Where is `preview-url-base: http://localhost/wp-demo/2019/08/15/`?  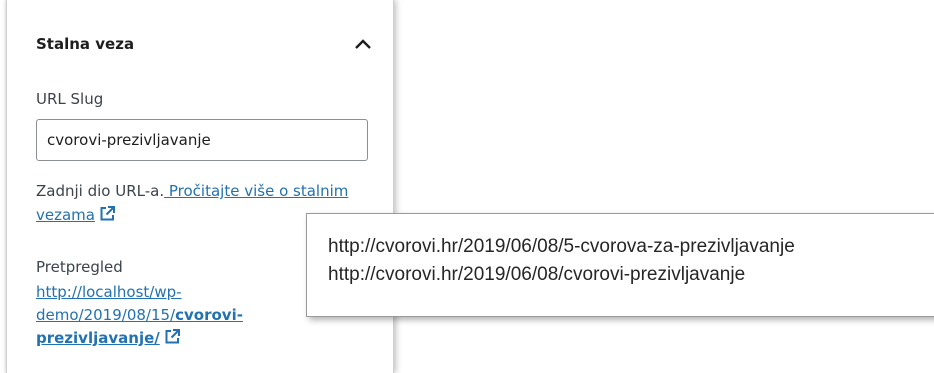 preview-url-base: http://localhost/wp-demo/2019/08/15/ is located at coordinates (109, 303).